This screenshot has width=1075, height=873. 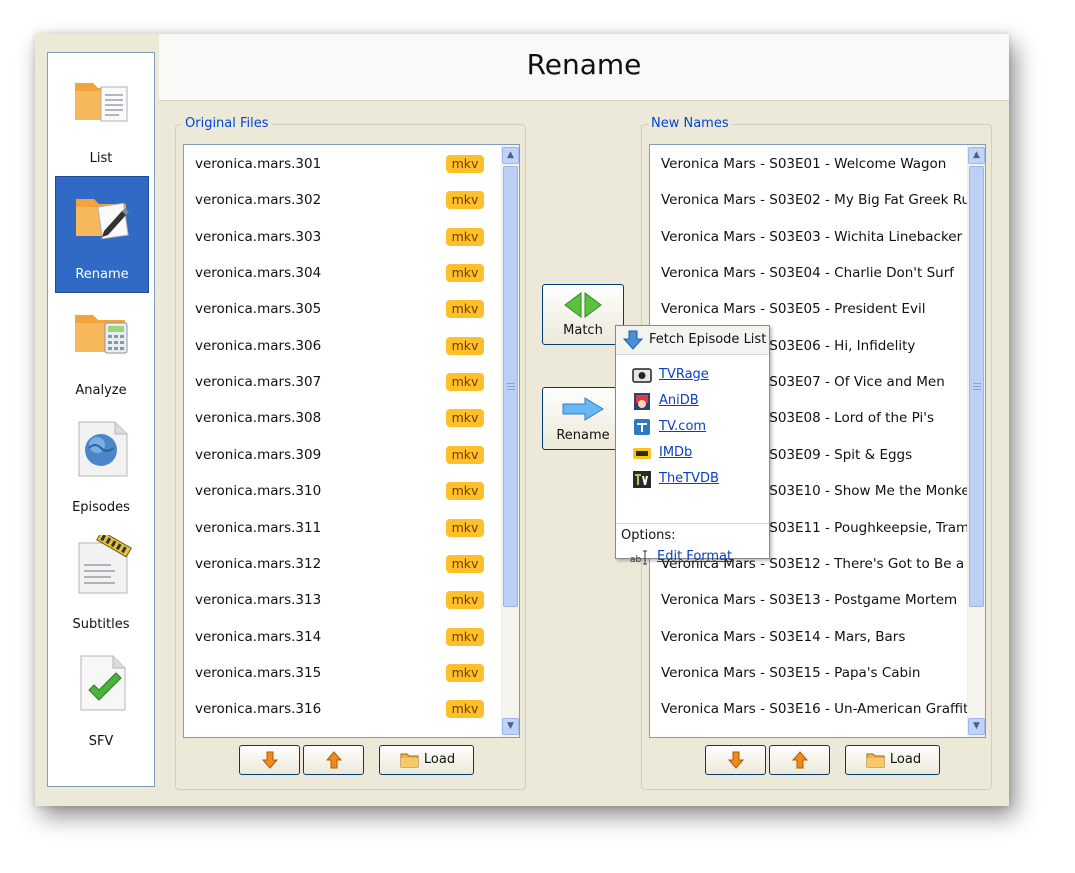 What do you see at coordinates (343, 673) in the screenshot?
I see `list-item: veronica.mars.315 mkv` at bounding box center [343, 673].